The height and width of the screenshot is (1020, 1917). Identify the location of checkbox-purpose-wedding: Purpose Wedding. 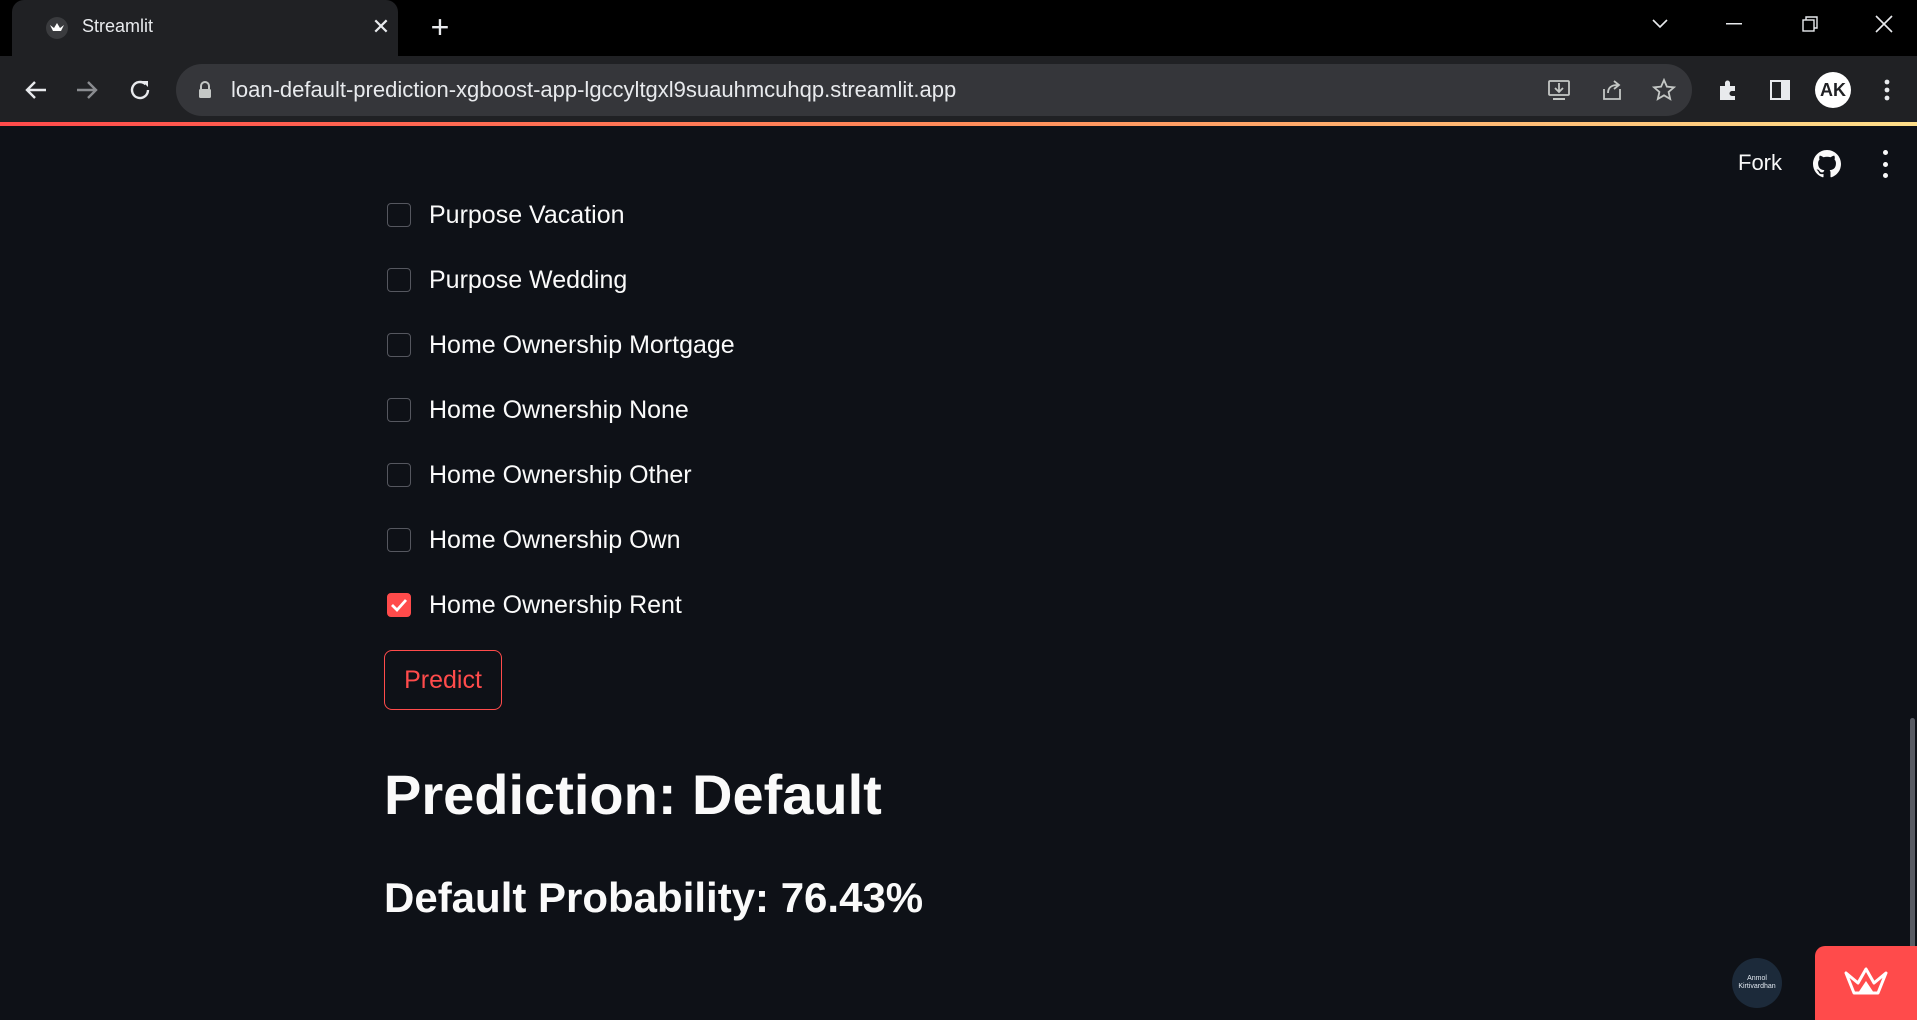
(507, 280).